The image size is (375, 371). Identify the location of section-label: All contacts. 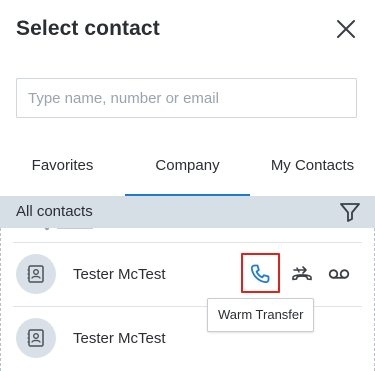
(54, 211).